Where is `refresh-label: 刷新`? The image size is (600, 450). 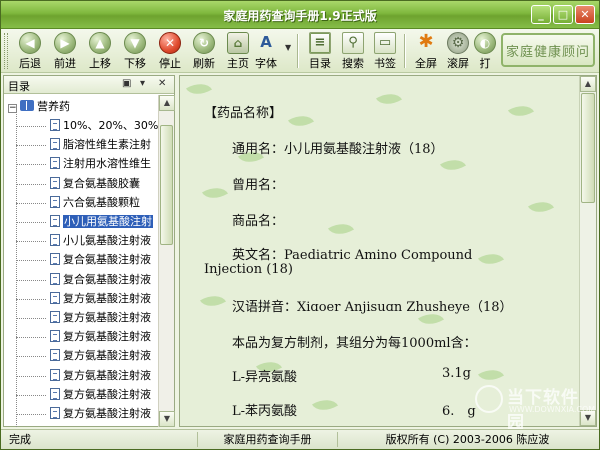 refresh-label: 刷新 is located at coordinates (204, 63).